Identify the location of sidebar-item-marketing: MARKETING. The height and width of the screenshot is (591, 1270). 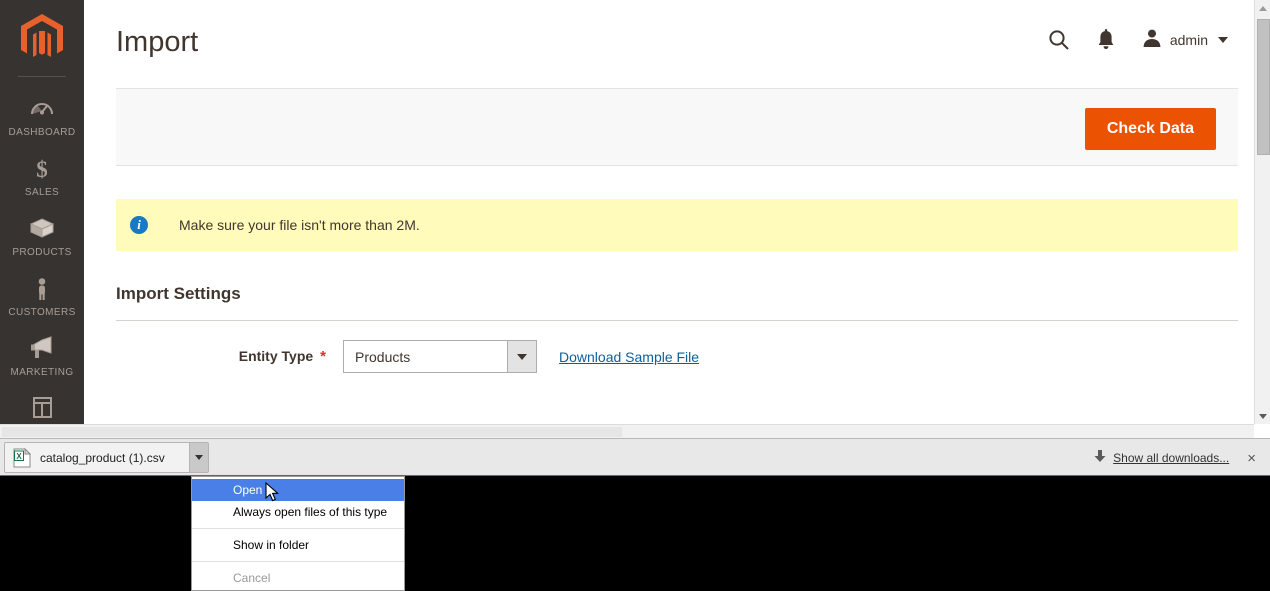
(42, 357).